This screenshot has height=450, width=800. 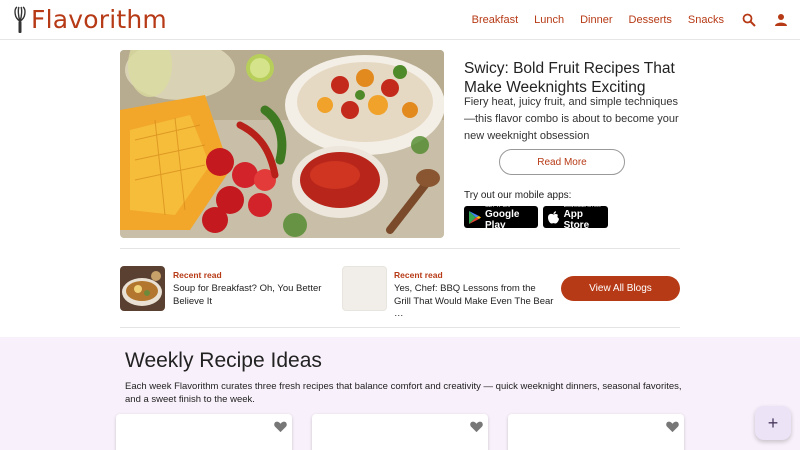 What do you see at coordinates (518, 195) in the screenshot?
I see `mobile-apps-label: Try out our mobile apps:` at bounding box center [518, 195].